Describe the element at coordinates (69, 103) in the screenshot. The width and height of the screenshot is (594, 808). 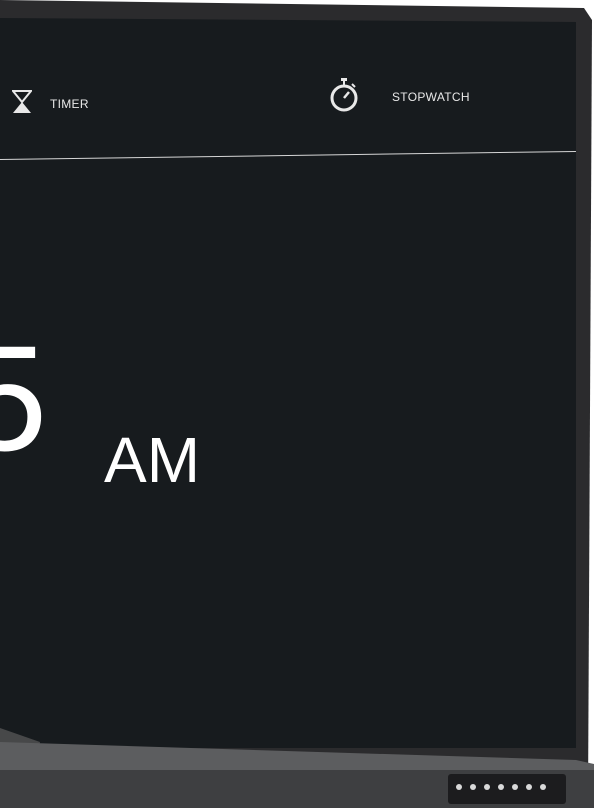
I see `tab-timer-label: TIMER` at that location.